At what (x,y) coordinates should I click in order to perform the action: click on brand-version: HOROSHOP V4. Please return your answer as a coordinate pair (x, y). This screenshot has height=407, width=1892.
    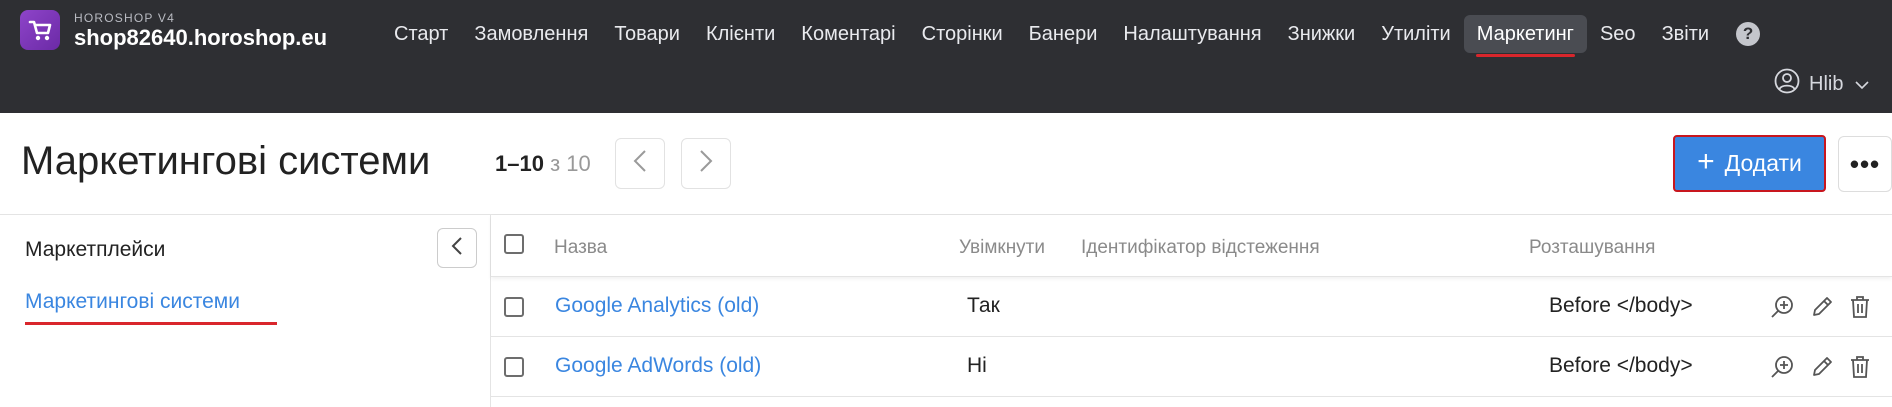
    Looking at the image, I should click on (125, 18).